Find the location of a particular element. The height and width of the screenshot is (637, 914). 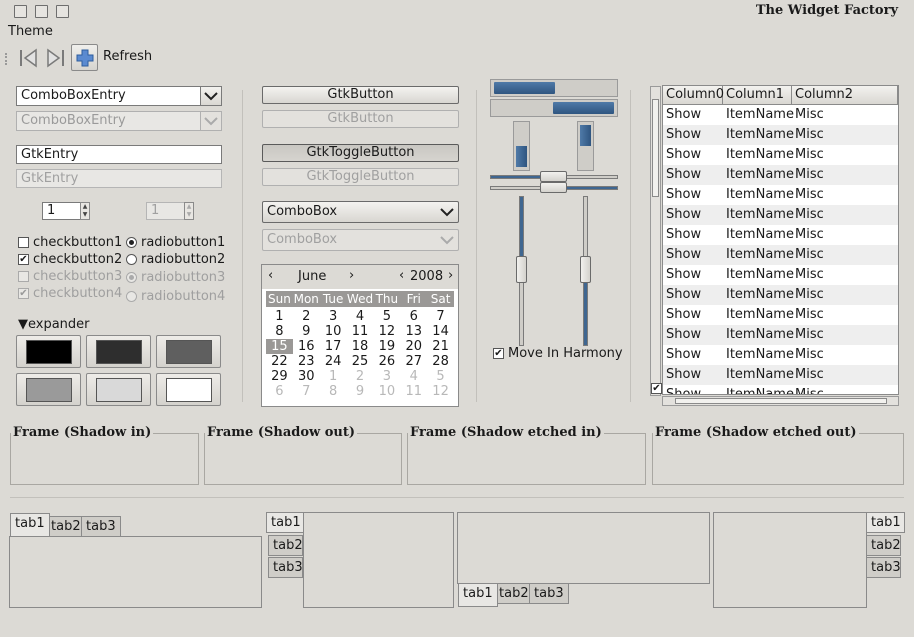

vscale-1-handle is located at coordinates (521, 269).